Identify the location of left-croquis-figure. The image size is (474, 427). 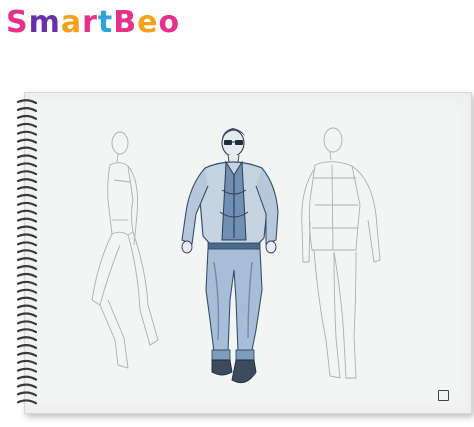
(125, 250).